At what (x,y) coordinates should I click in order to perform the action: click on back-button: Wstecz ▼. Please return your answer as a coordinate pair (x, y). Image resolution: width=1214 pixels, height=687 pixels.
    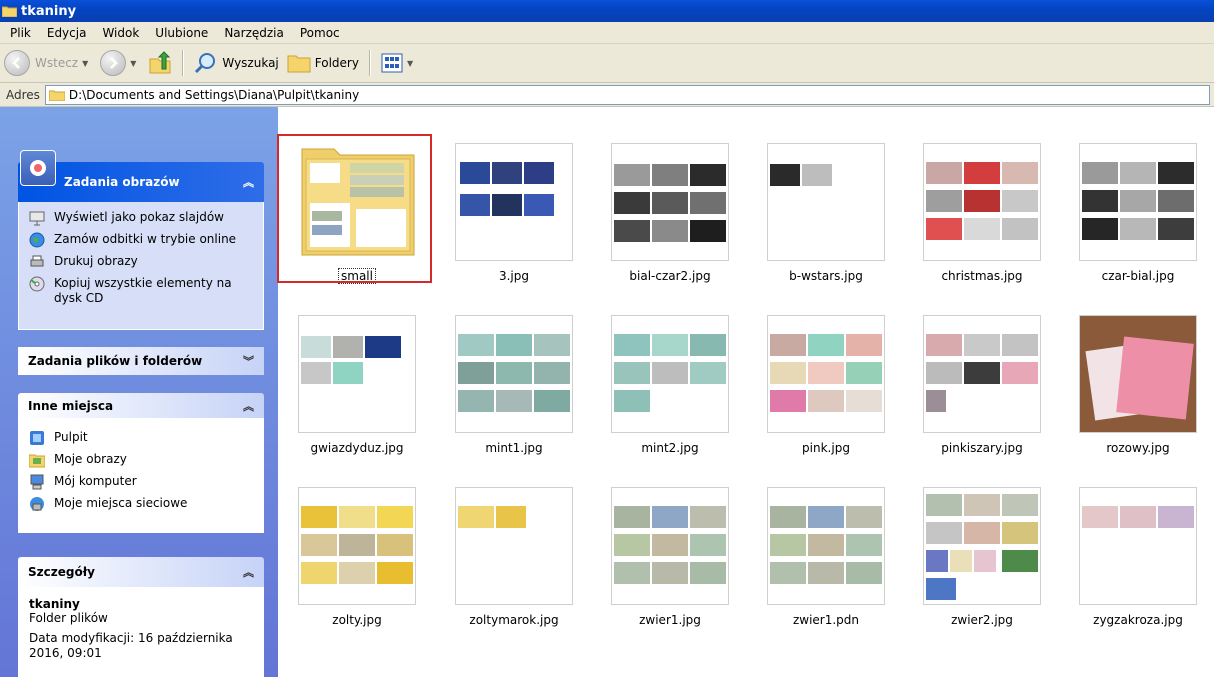
    Looking at the image, I should click on (48, 63).